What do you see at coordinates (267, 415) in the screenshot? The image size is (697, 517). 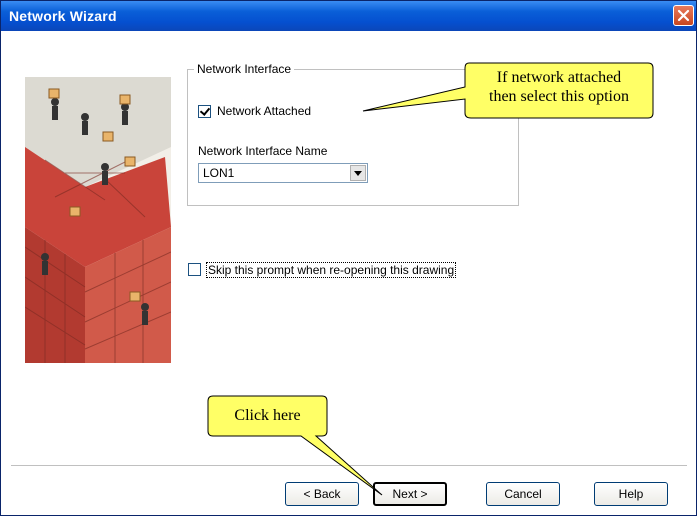 I see `click-here-text: Click here` at bounding box center [267, 415].